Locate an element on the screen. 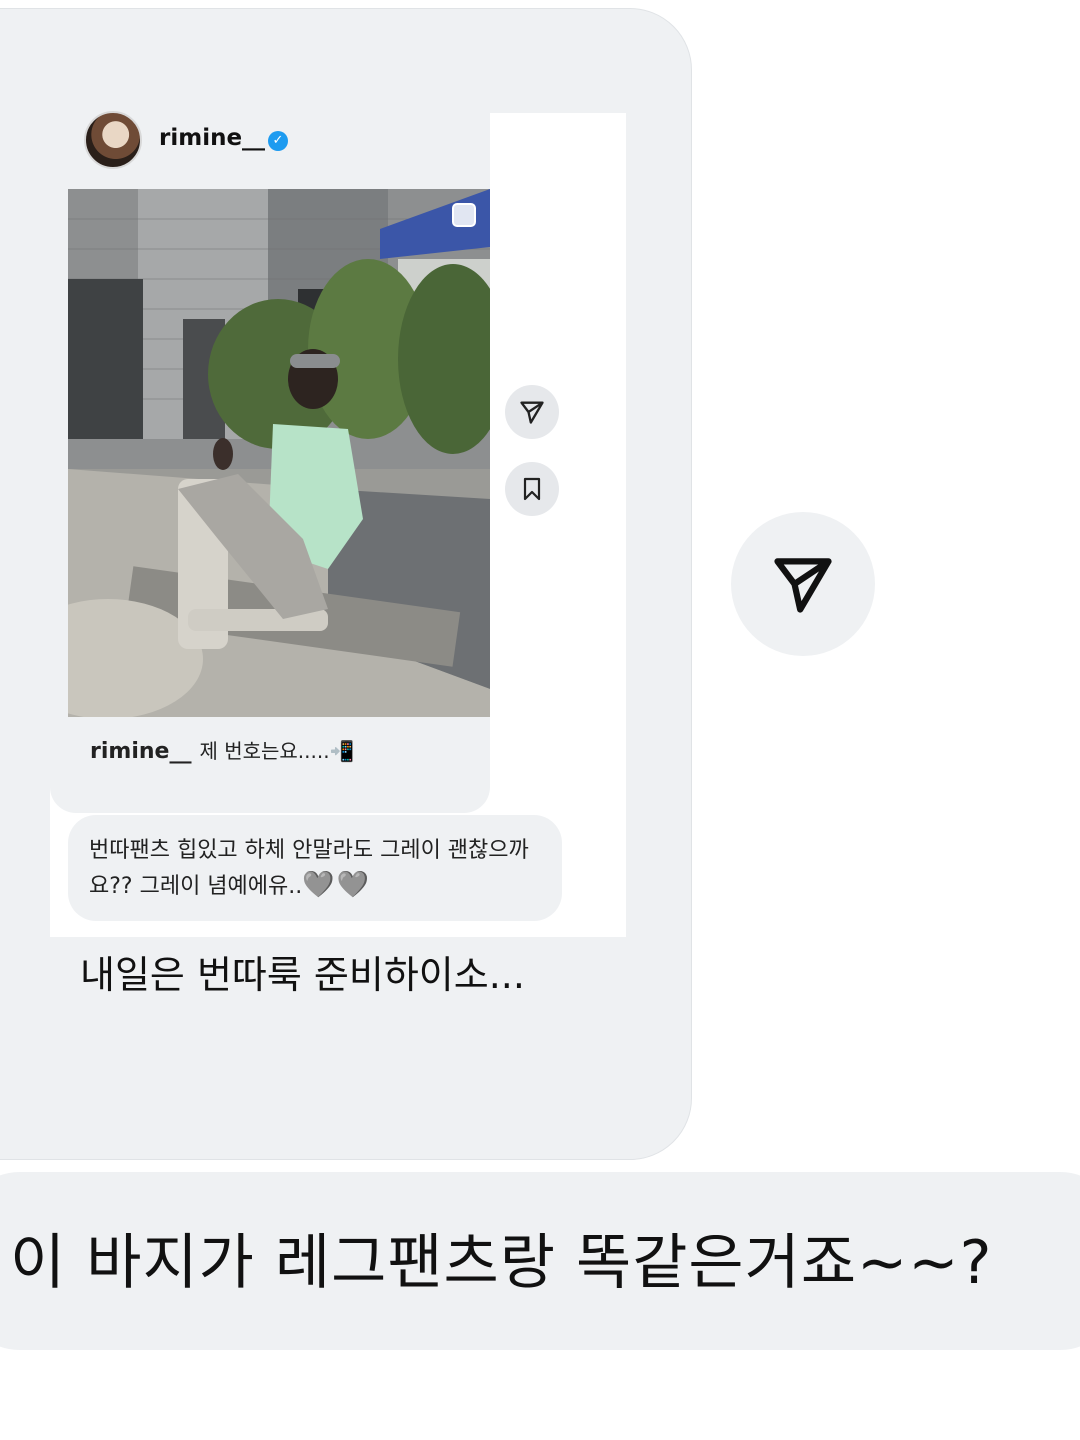 This screenshot has height=1440, width=1080. bookmark-icon is located at coordinates (532, 489).